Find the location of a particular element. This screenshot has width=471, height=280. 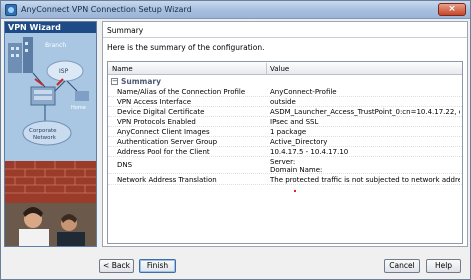

step-title: Summary is located at coordinates (285, 30).